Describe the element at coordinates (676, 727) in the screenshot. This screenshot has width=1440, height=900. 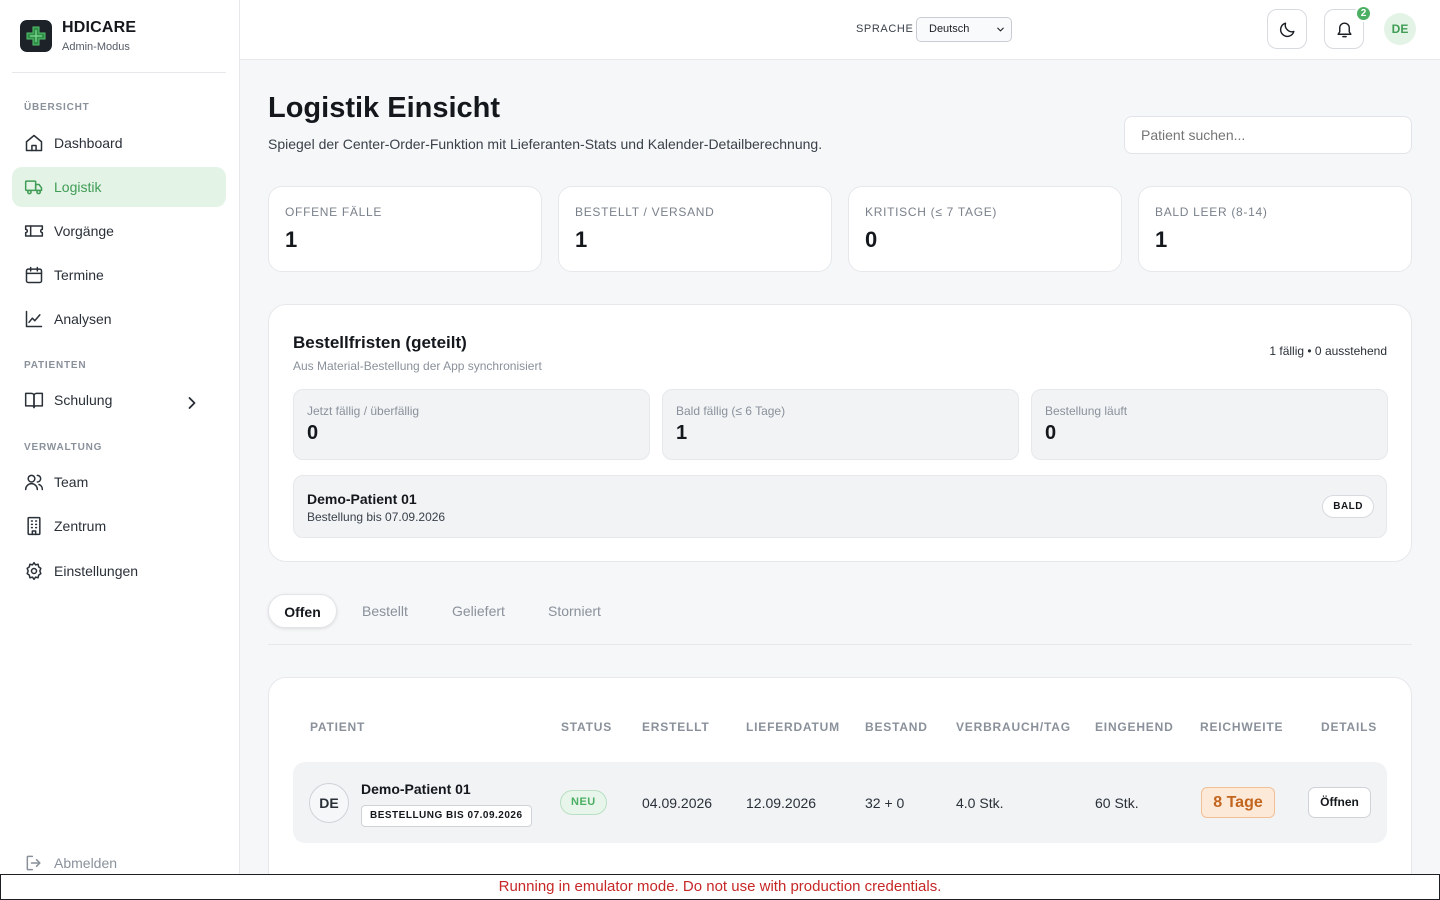
I see `column-header: ERSTELLT` at that location.